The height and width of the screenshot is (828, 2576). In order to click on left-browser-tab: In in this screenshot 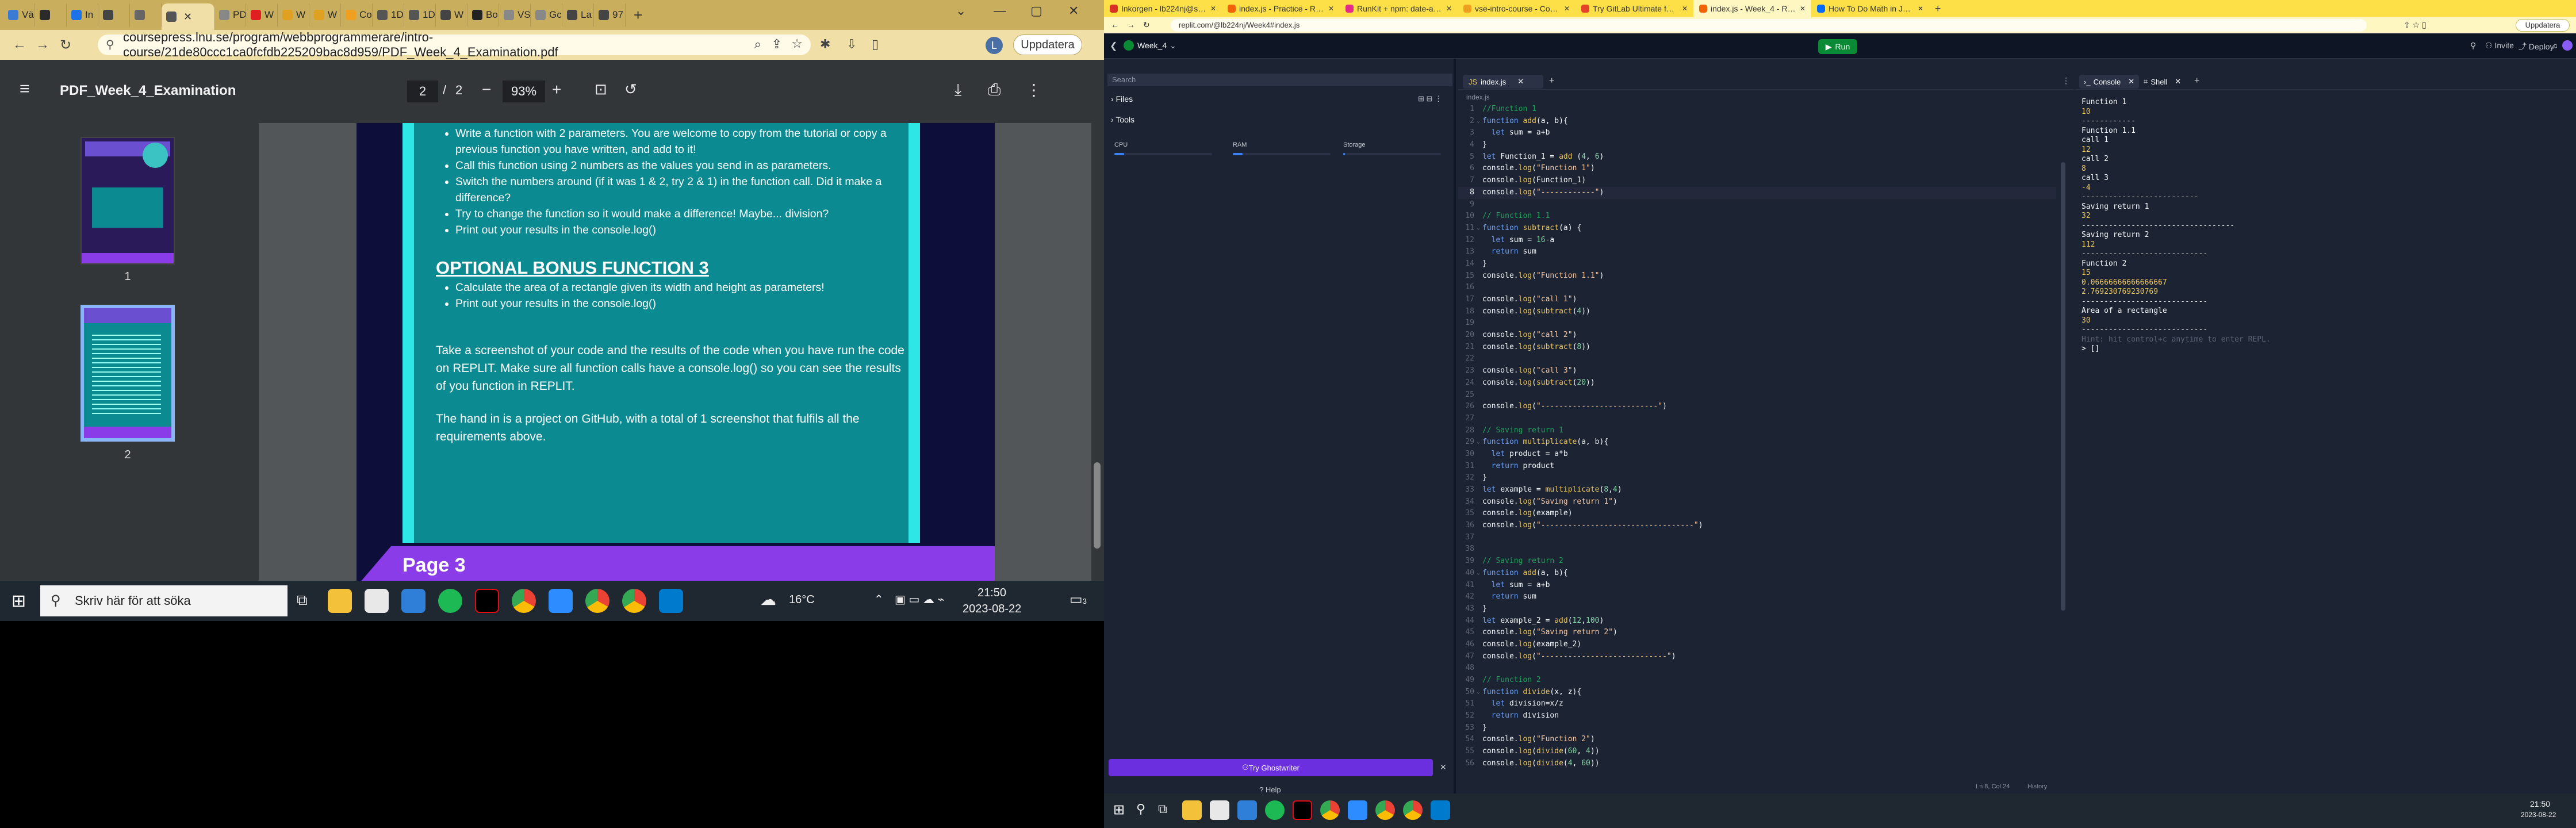, I will do `click(82, 14)`.